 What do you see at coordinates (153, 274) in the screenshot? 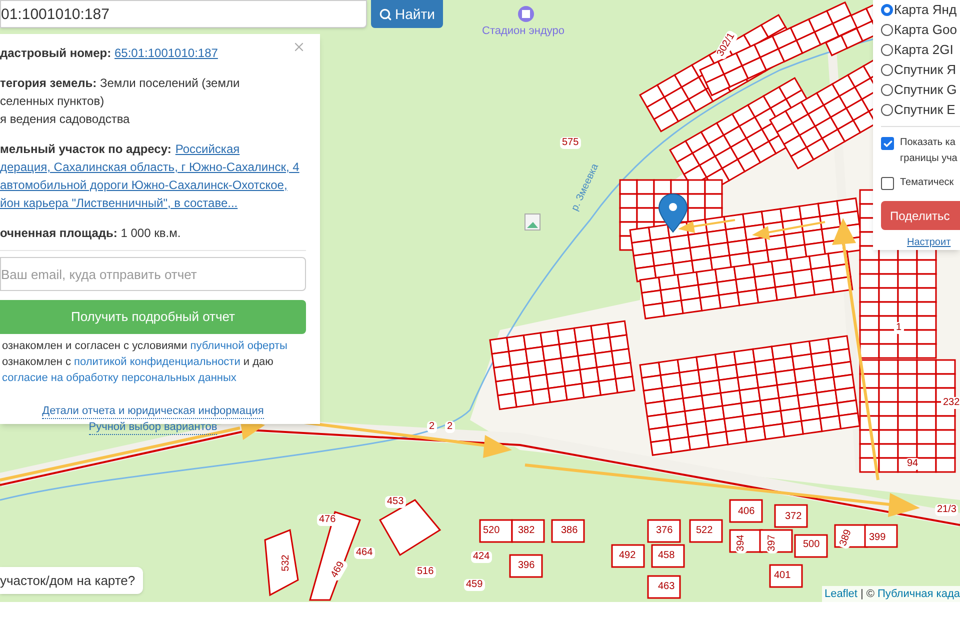
I see `email-field: Ваш email, куда отправить отчет` at bounding box center [153, 274].